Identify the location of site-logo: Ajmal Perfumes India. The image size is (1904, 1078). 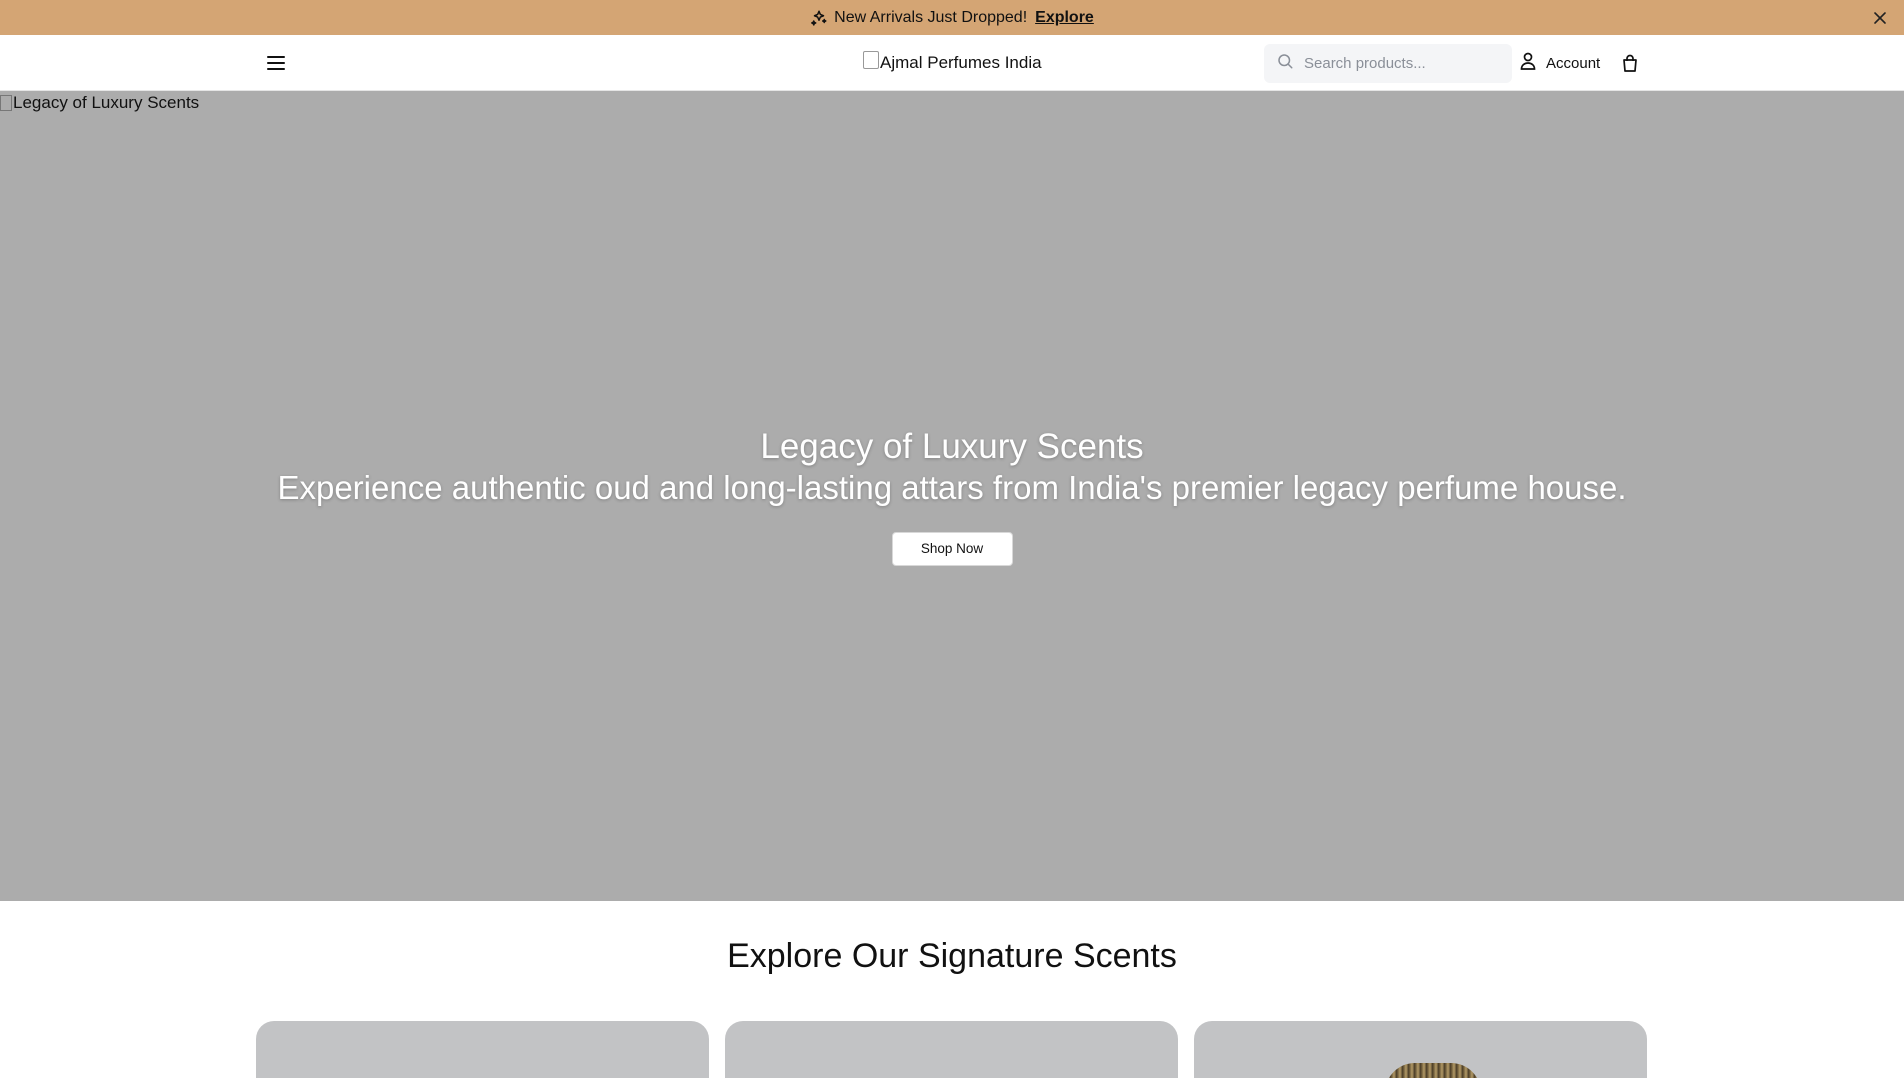
(952, 63).